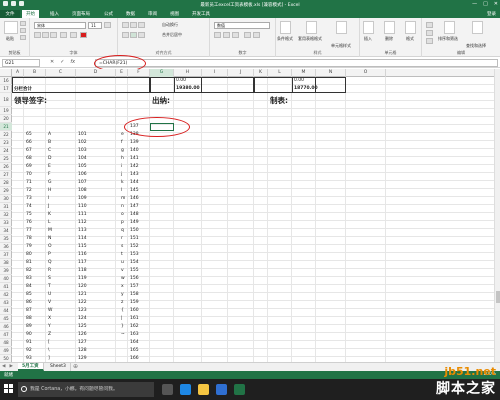 This screenshot has width=500, height=400. What do you see at coordinates (6, 183) in the screenshot?
I see `row-header: 28` at bounding box center [6, 183].